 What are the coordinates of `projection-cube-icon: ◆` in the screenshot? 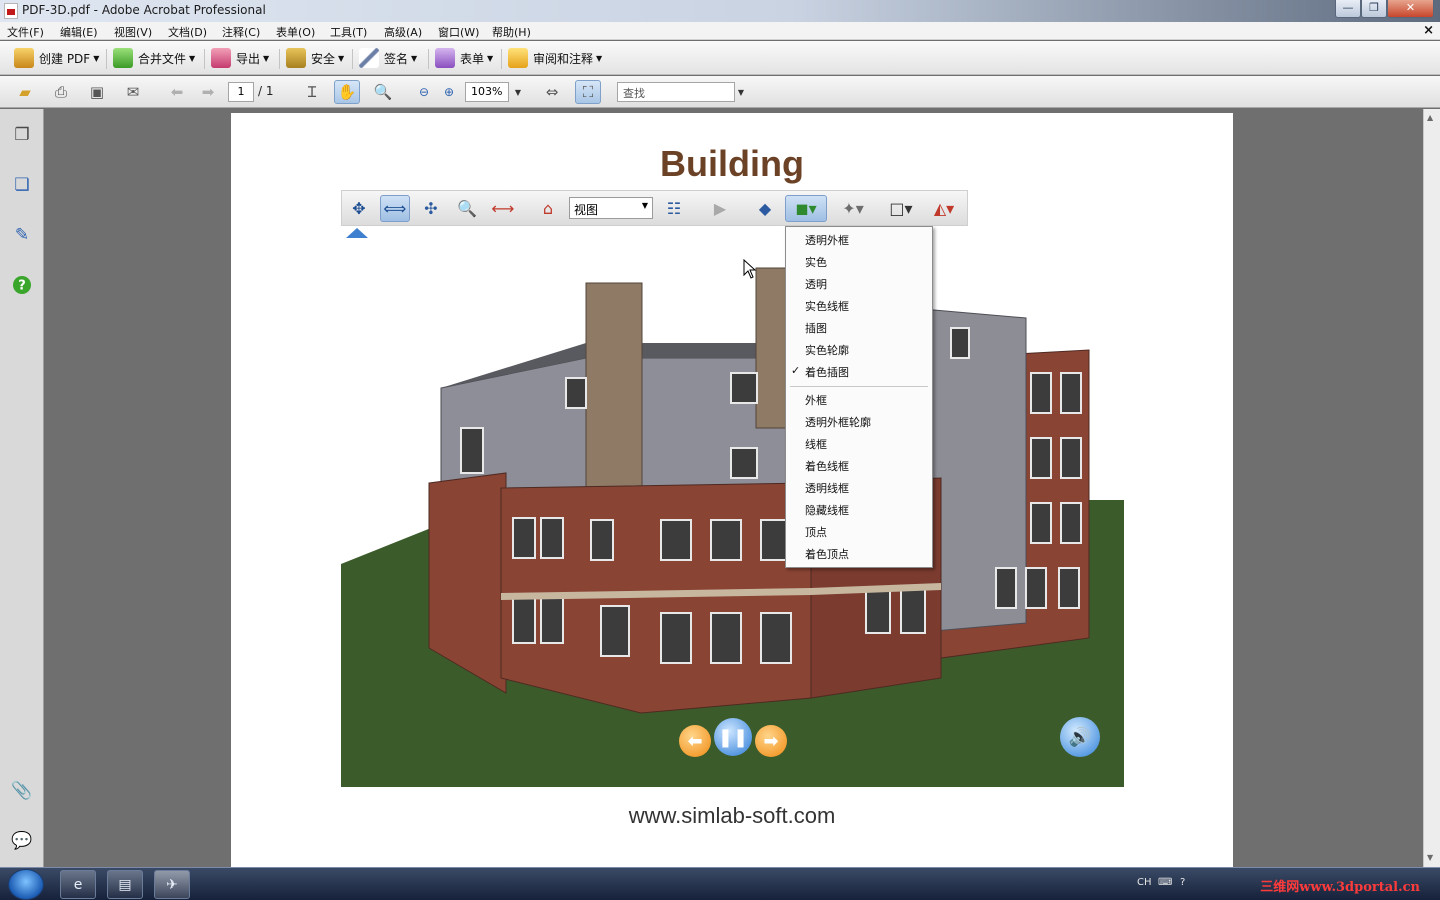 It's located at (765, 208).